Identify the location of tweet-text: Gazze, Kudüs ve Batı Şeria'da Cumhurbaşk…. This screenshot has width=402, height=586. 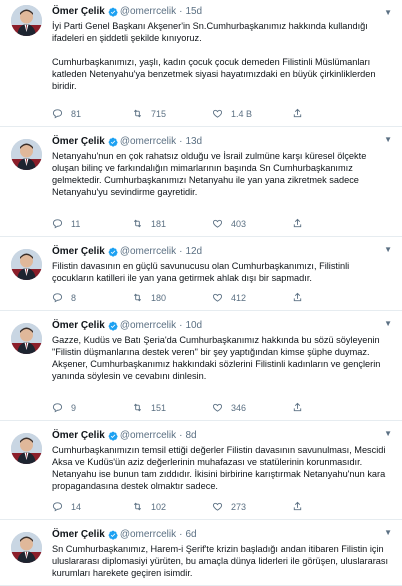
(216, 358).